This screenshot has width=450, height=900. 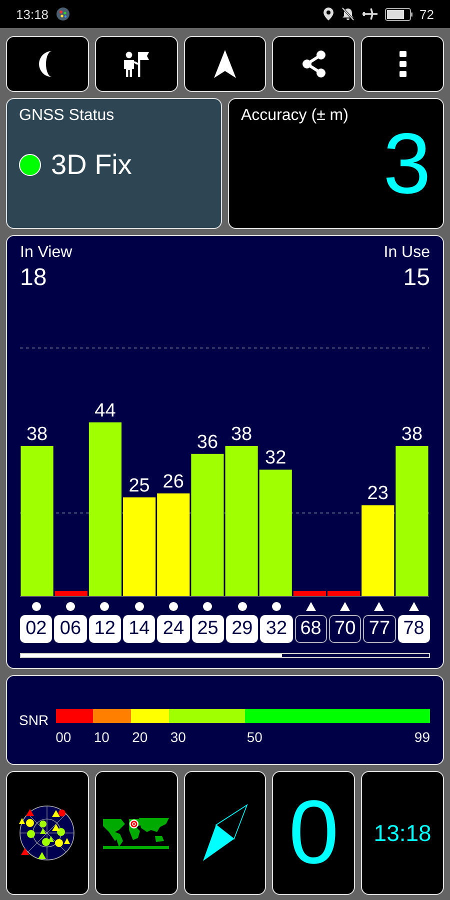 I want to click on navigation-arrow-icon, so click(x=224, y=64).